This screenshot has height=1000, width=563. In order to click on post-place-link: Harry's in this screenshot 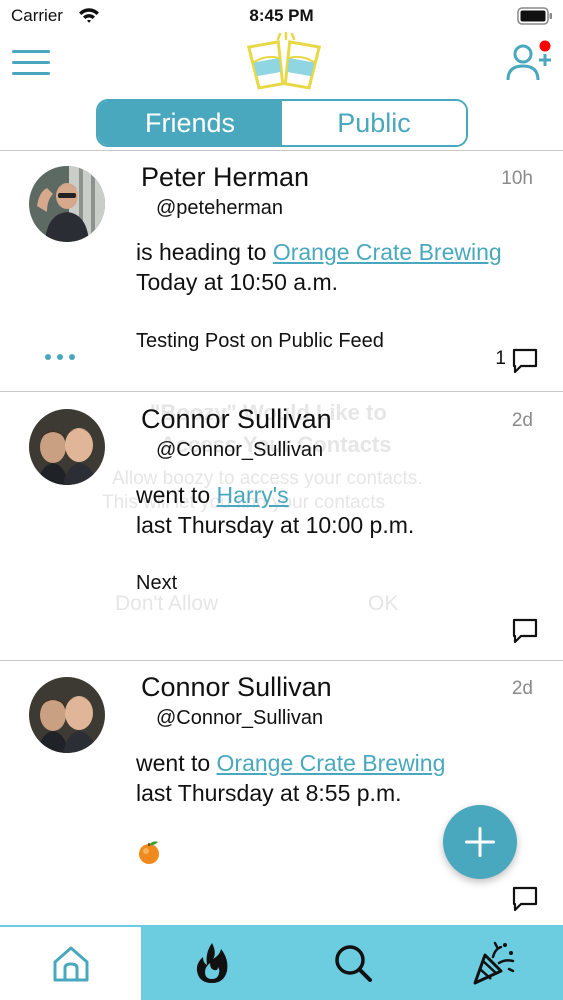, I will do `click(253, 495)`.